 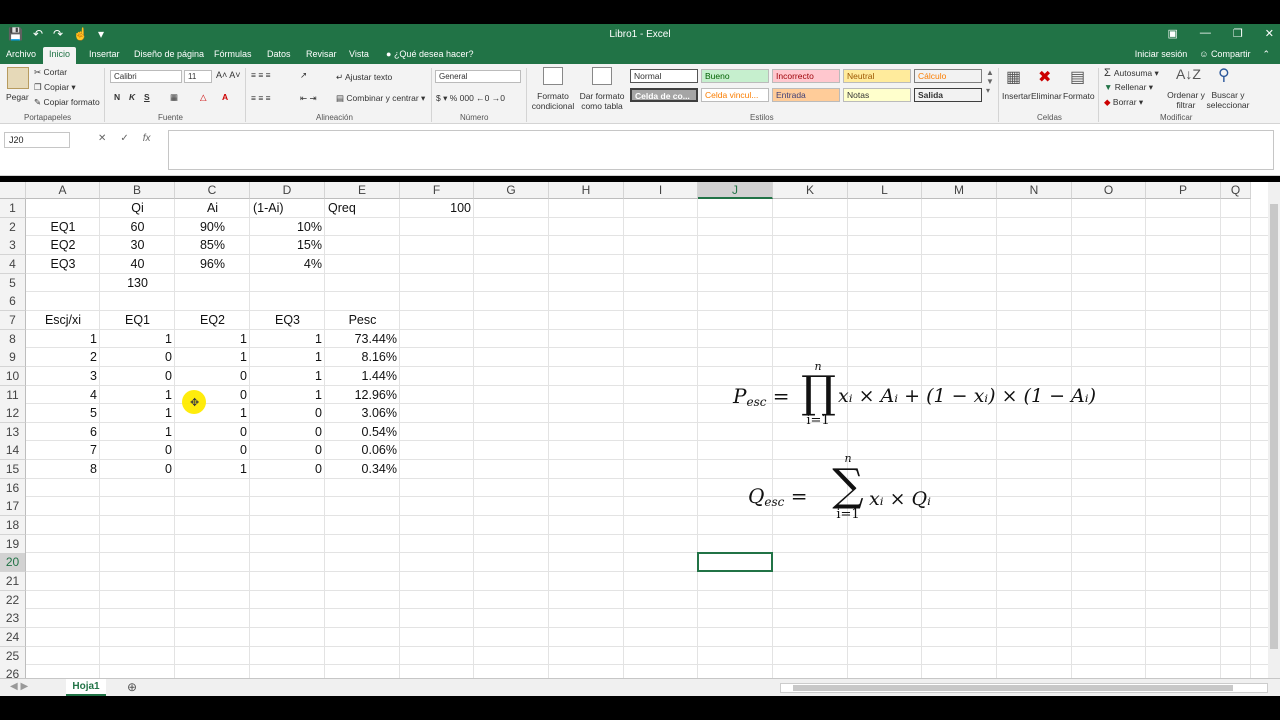 What do you see at coordinates (437, 190) in the screenshot?
I see `column-header-f: F` at bounding box center [437, 190].